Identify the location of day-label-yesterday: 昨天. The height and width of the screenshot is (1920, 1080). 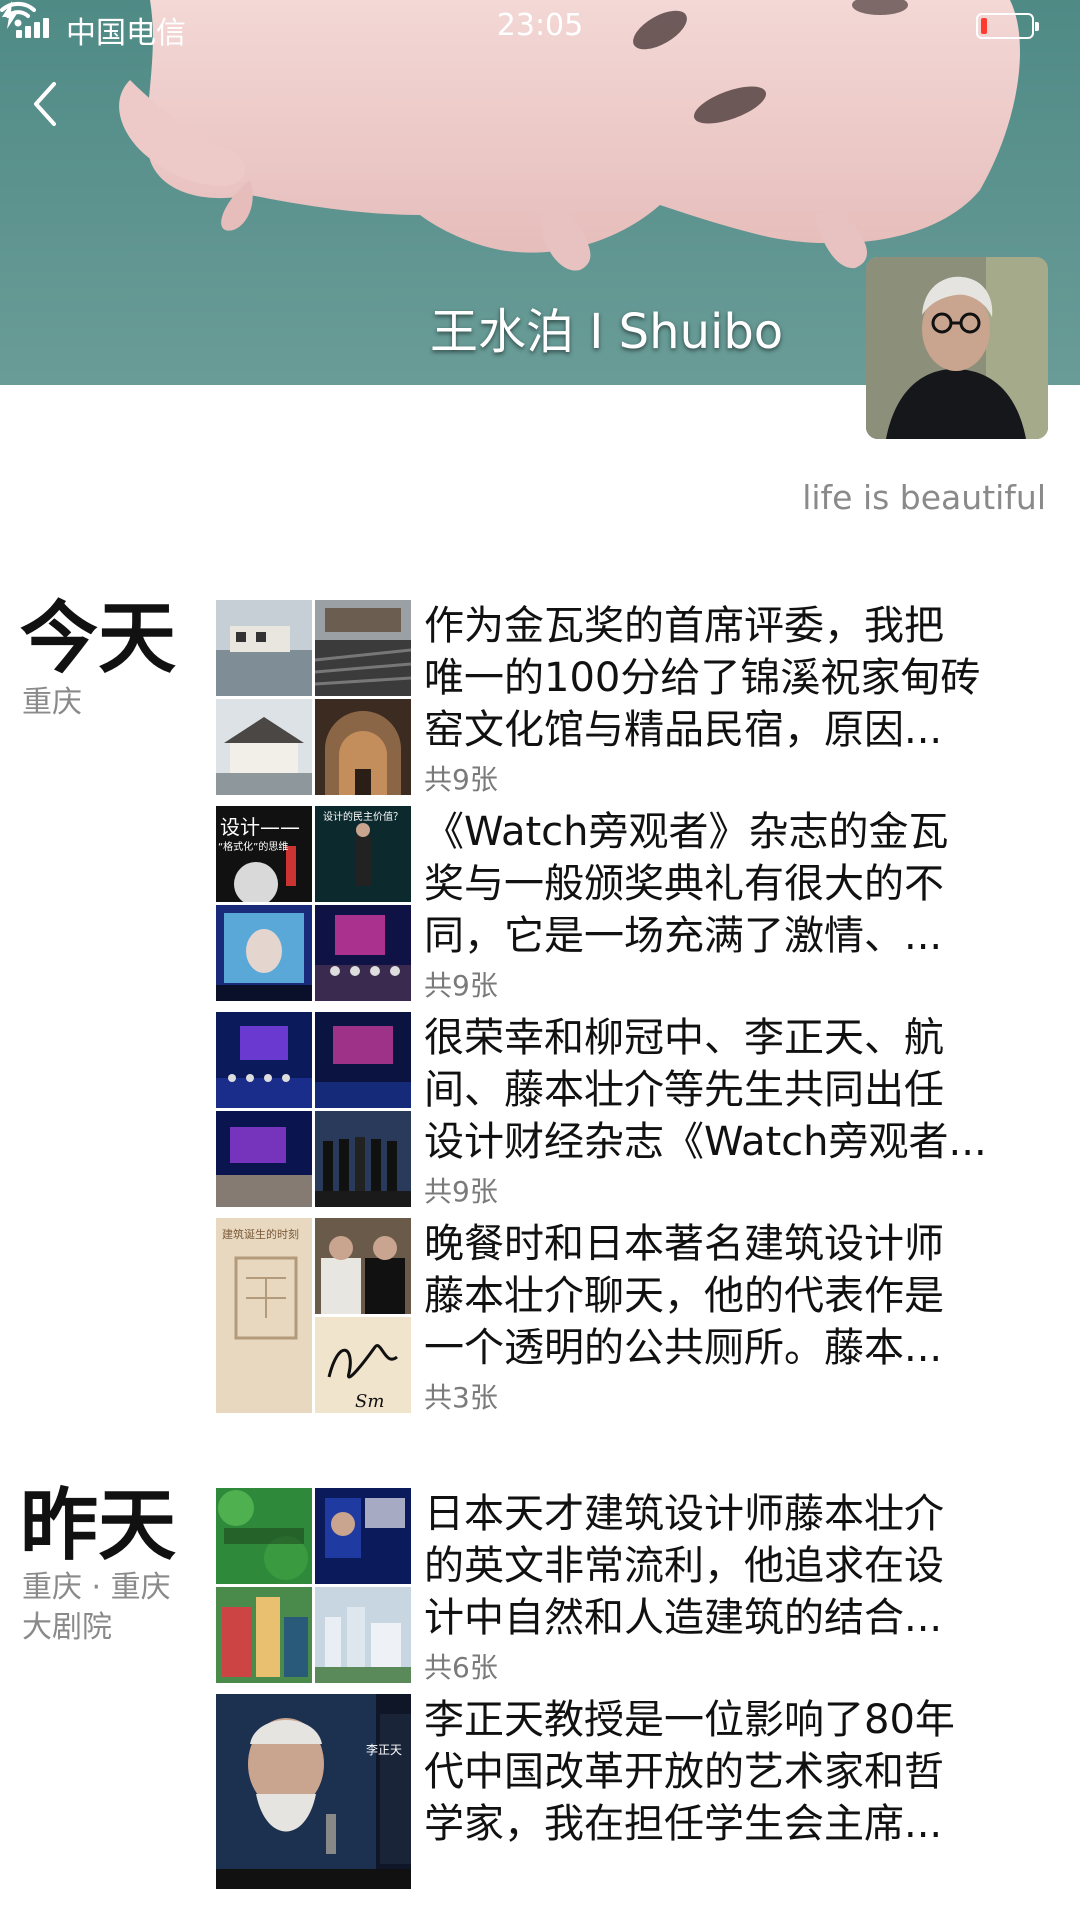
(98, 1526).